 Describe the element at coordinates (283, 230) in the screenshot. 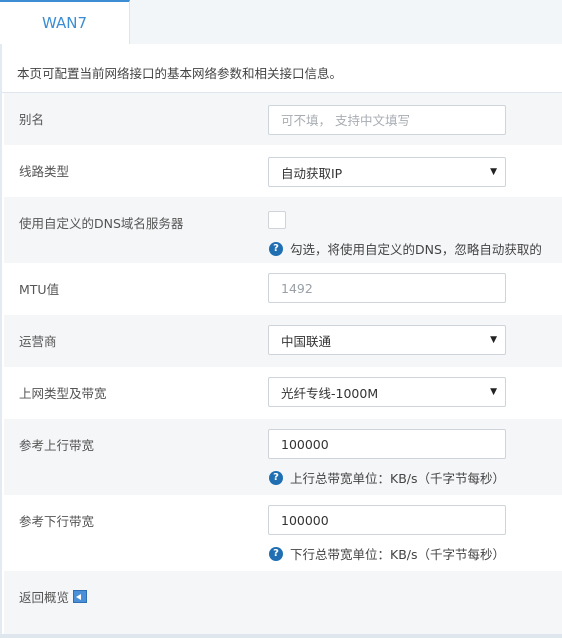

I see `row-custom-dns: 使用自定义的DNS域名服务器 ? 勾选，将使用自定义的DNS，忽略自动获取的` at that location.